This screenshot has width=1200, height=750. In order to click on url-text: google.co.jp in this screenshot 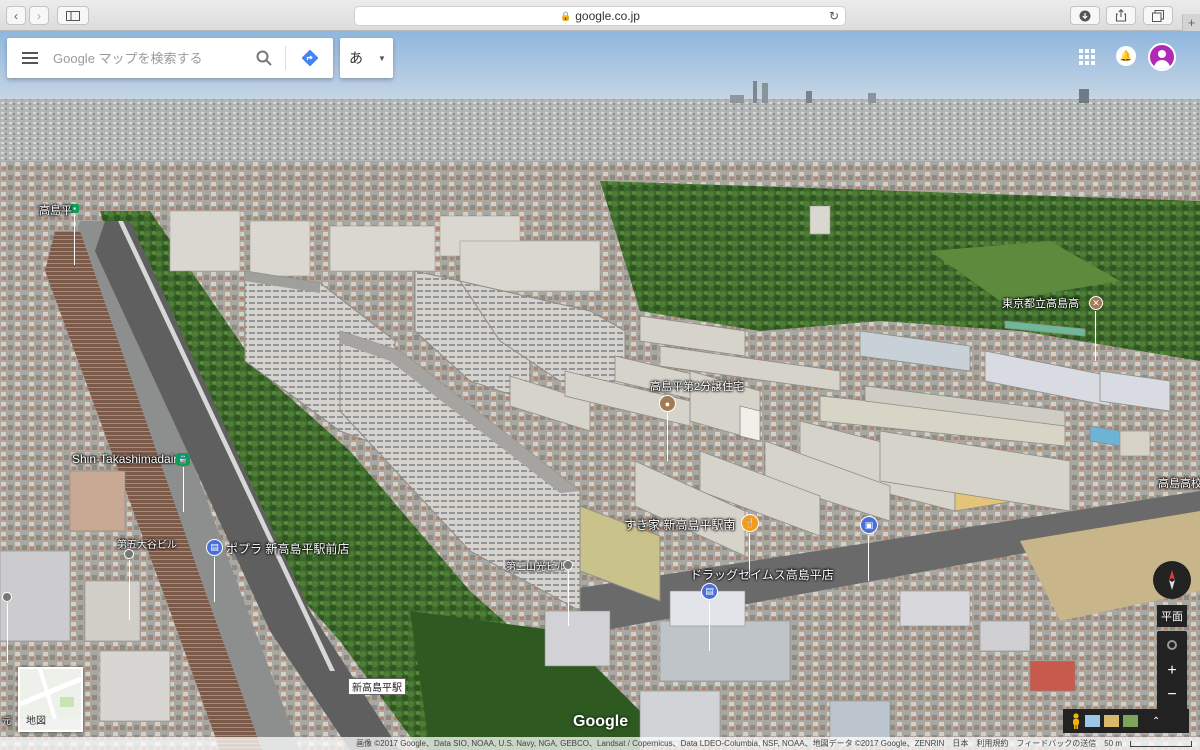, I will do `click(607, 16)`.